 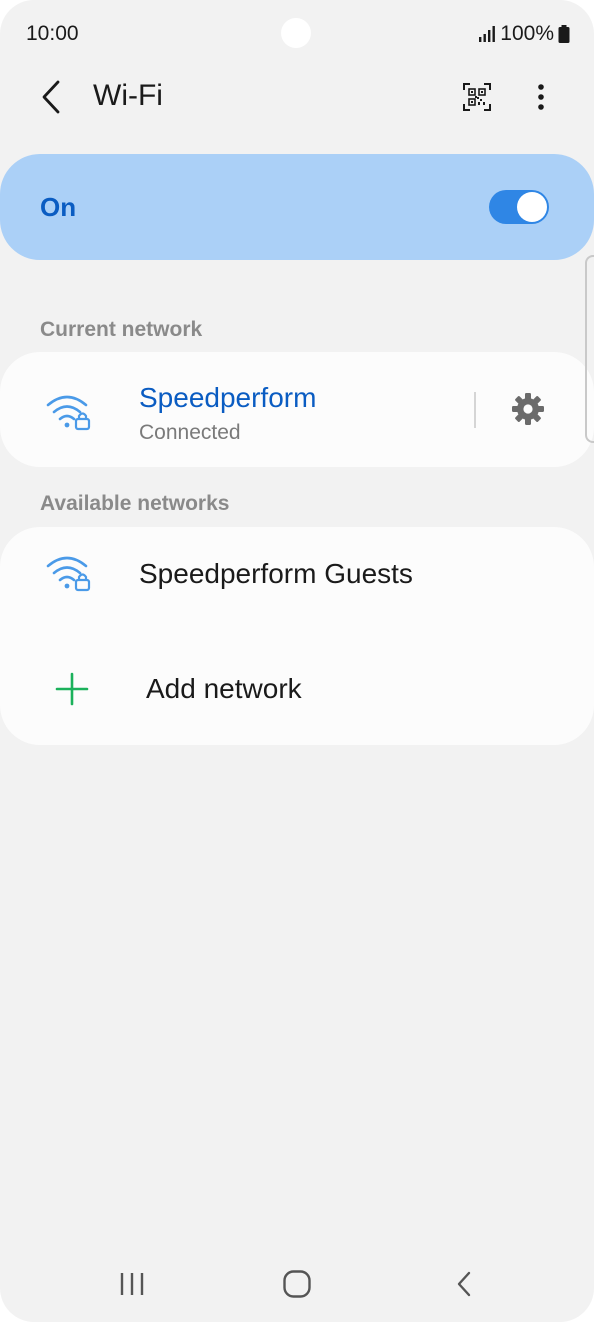 What do you see at coordinates (72, 689) in the screenshot?
I see `plus-icon` at bounding box center [72, 689].